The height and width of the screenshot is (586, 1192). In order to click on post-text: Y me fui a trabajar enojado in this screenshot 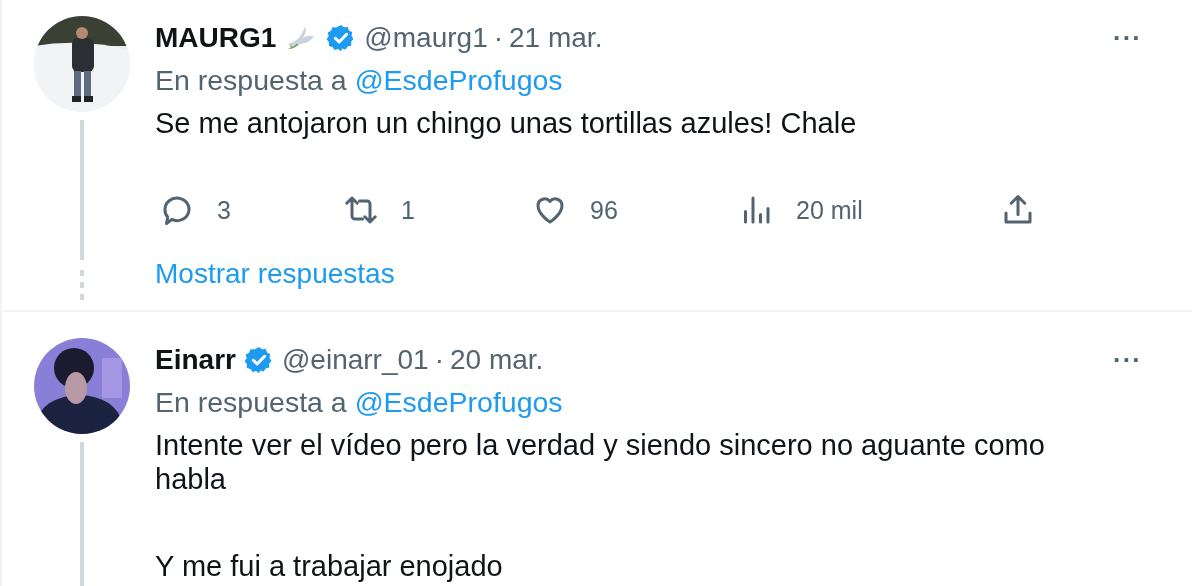, I will do `click(329, 566)`.